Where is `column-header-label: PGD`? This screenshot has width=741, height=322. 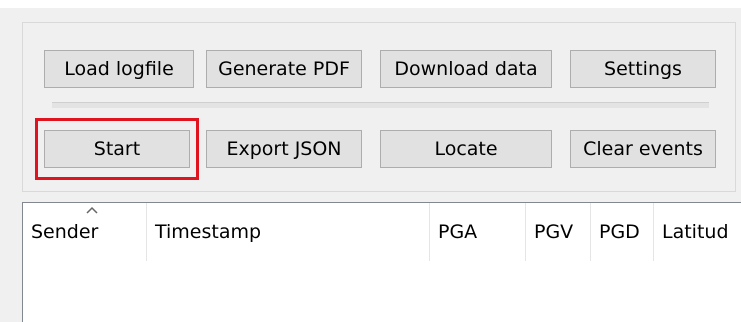 column-header-label: PGD is located at coordinates (619, 232).